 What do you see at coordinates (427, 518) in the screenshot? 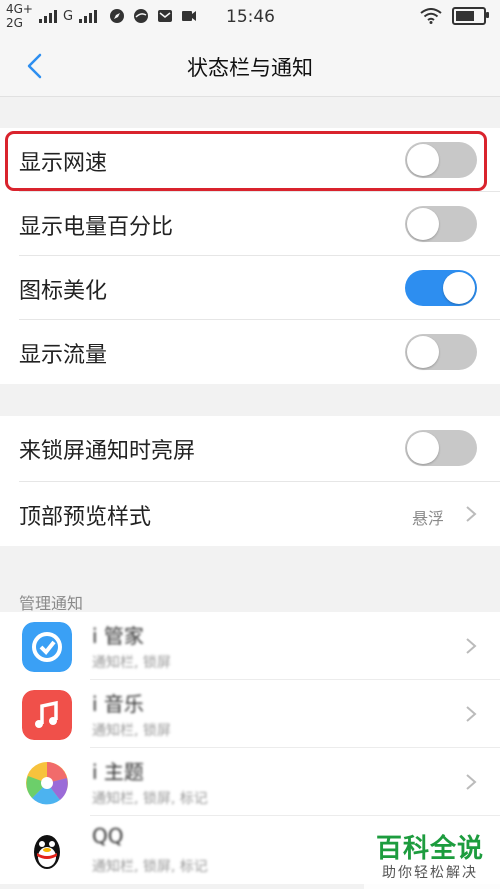
I see `preview-style-value: 悬浮` at bounding box center [427, 518].